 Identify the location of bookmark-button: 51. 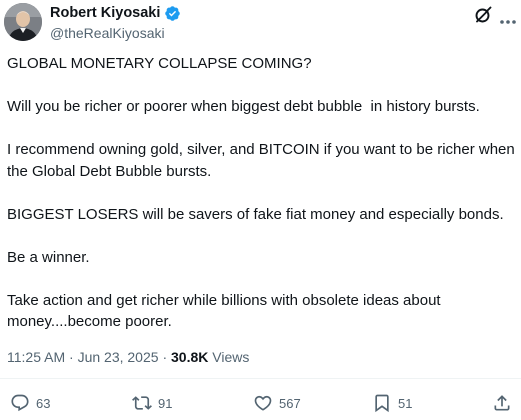
(392, 403).